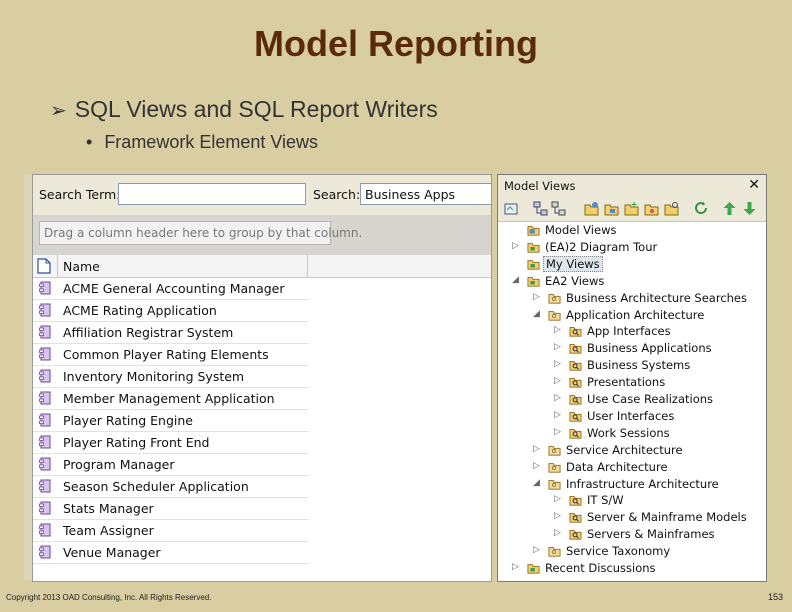 This screenshot has height=612, width=792. Describe the element at coordinates (540, 208) in the screenshot. I see `tree-view-icon` at that location.